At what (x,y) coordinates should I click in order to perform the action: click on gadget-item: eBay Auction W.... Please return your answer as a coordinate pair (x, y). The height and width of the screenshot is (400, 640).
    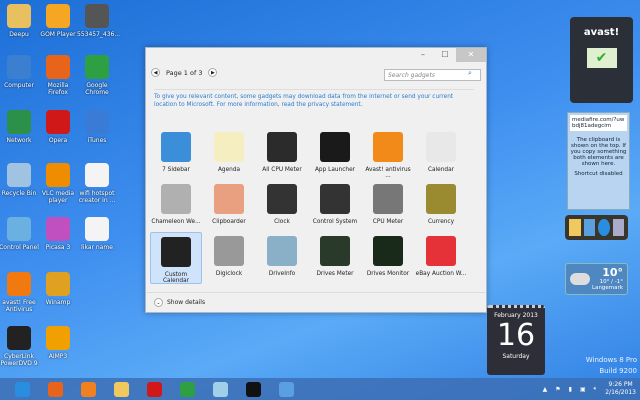
    Looking at the image, I should click on (441, 258).